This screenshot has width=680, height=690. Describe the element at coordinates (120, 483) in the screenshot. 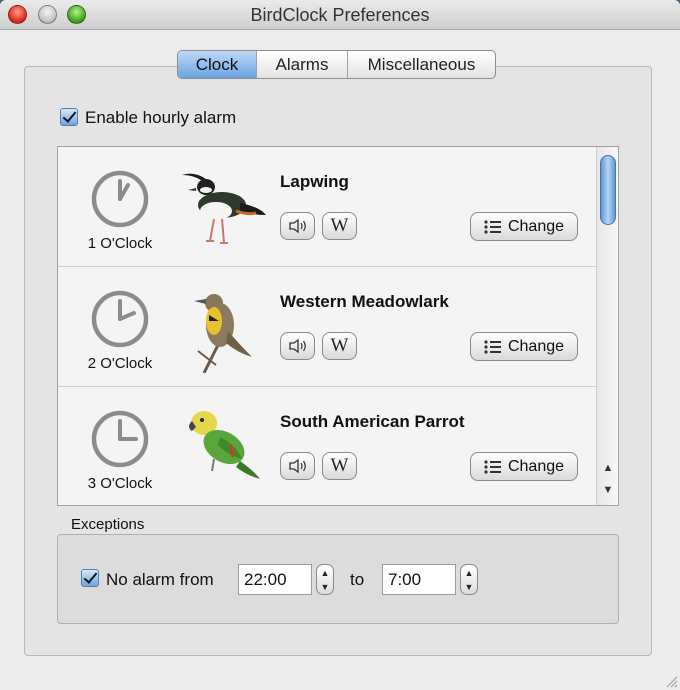

I see `alarm-hour-label: 3 O'Clock` at that location.